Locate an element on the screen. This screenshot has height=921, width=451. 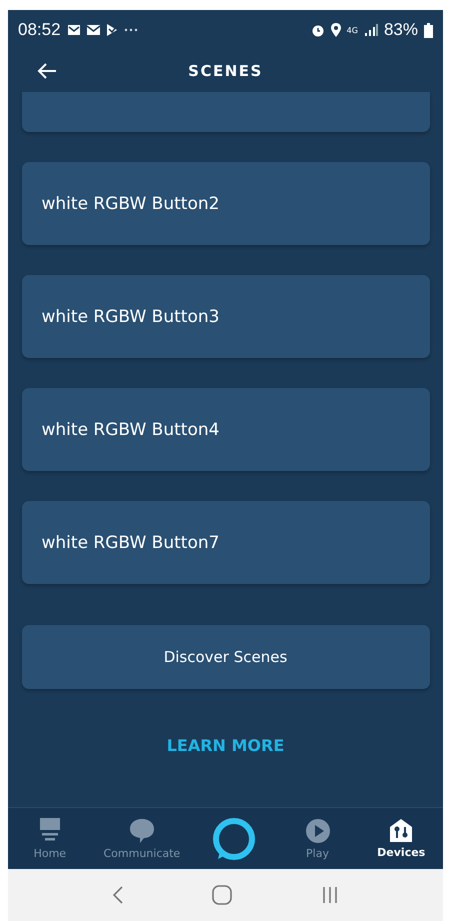
scene-card: white RGBW Button4 is located at coordinates (226, 429).